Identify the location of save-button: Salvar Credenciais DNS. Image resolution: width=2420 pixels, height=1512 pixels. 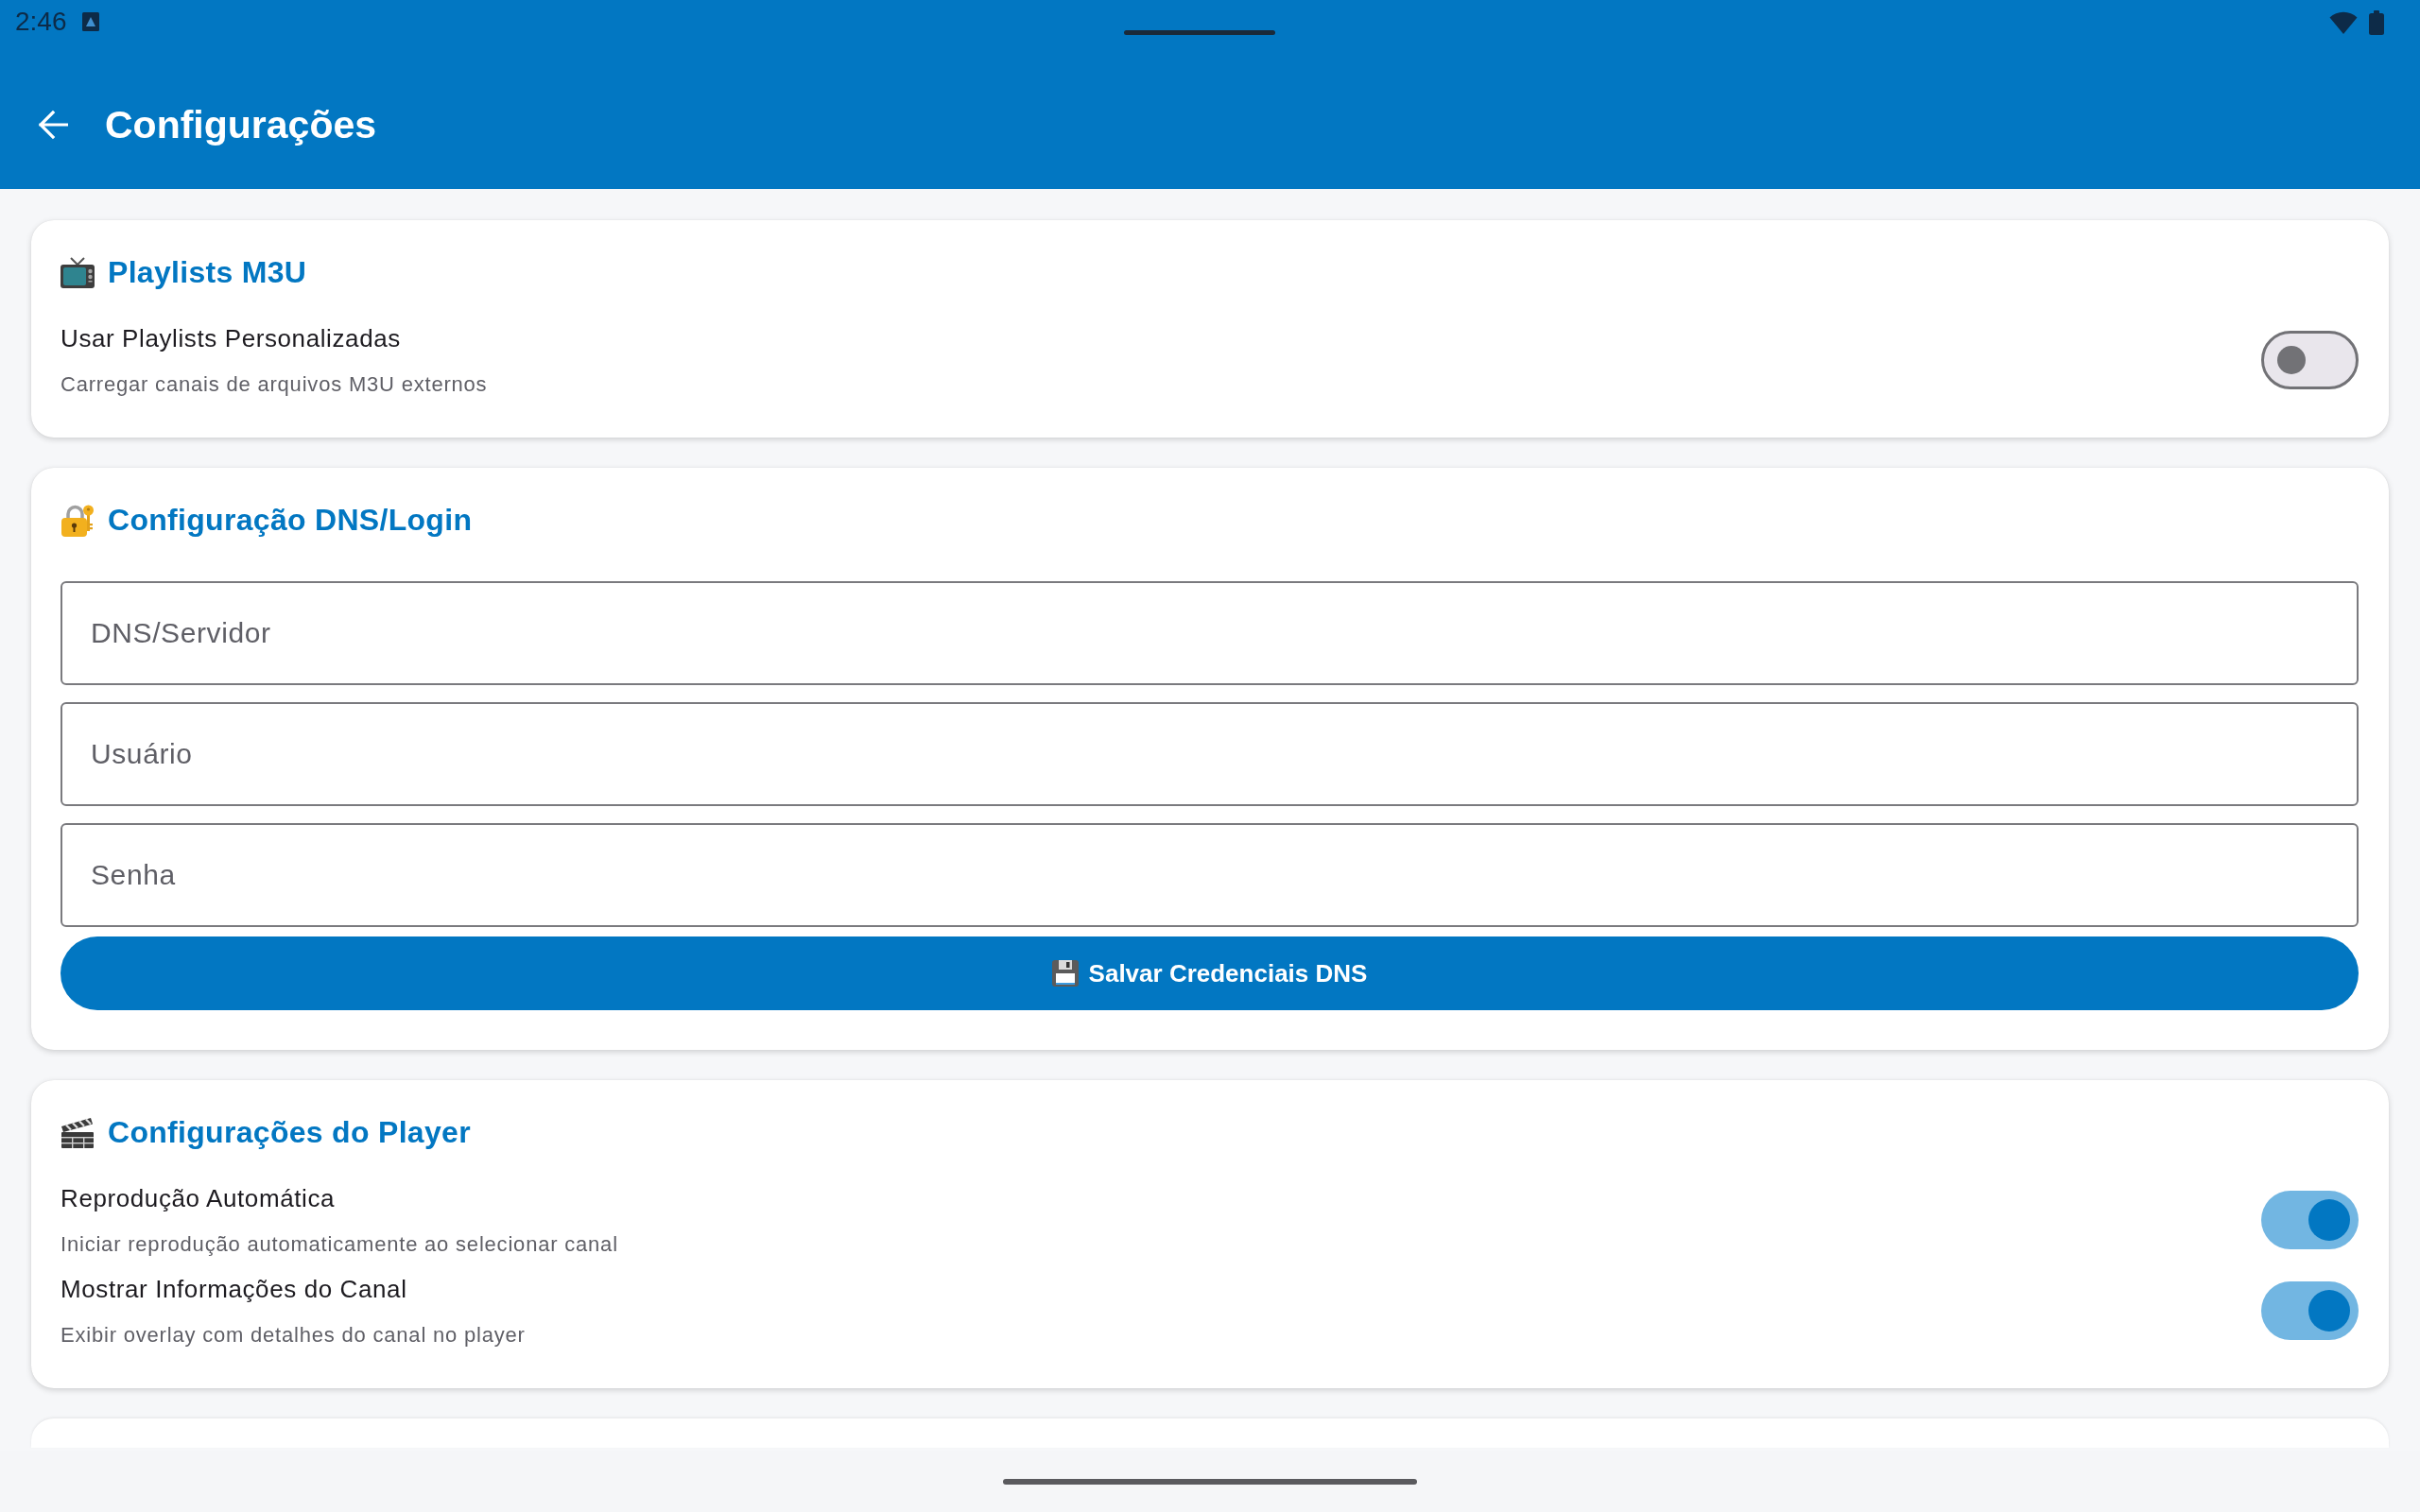
(1210, 973).